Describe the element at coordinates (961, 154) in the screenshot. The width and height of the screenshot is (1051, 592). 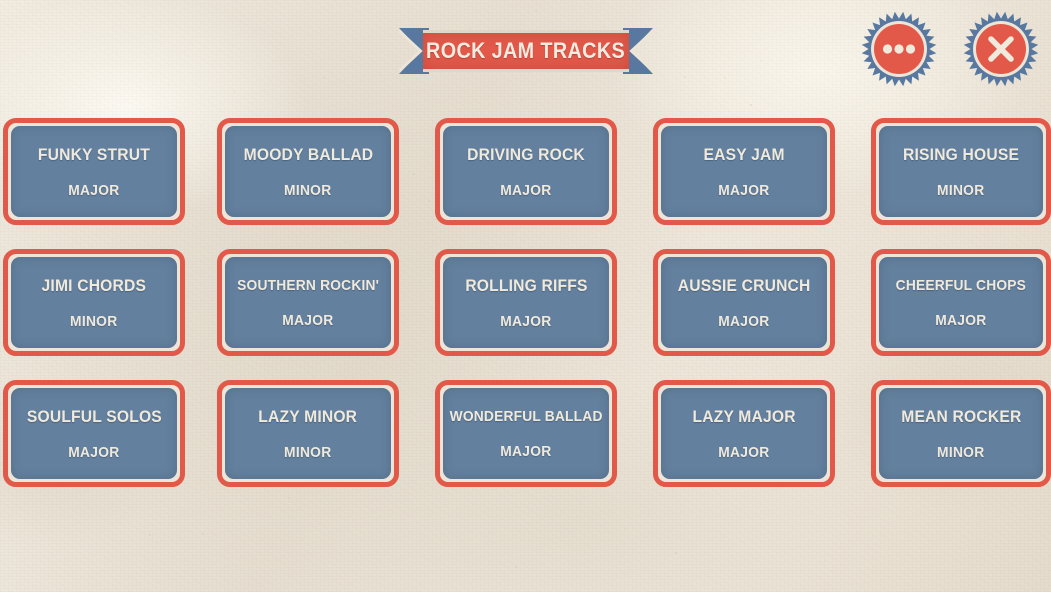
I see `track-title: RISING HOUSE` at that location.